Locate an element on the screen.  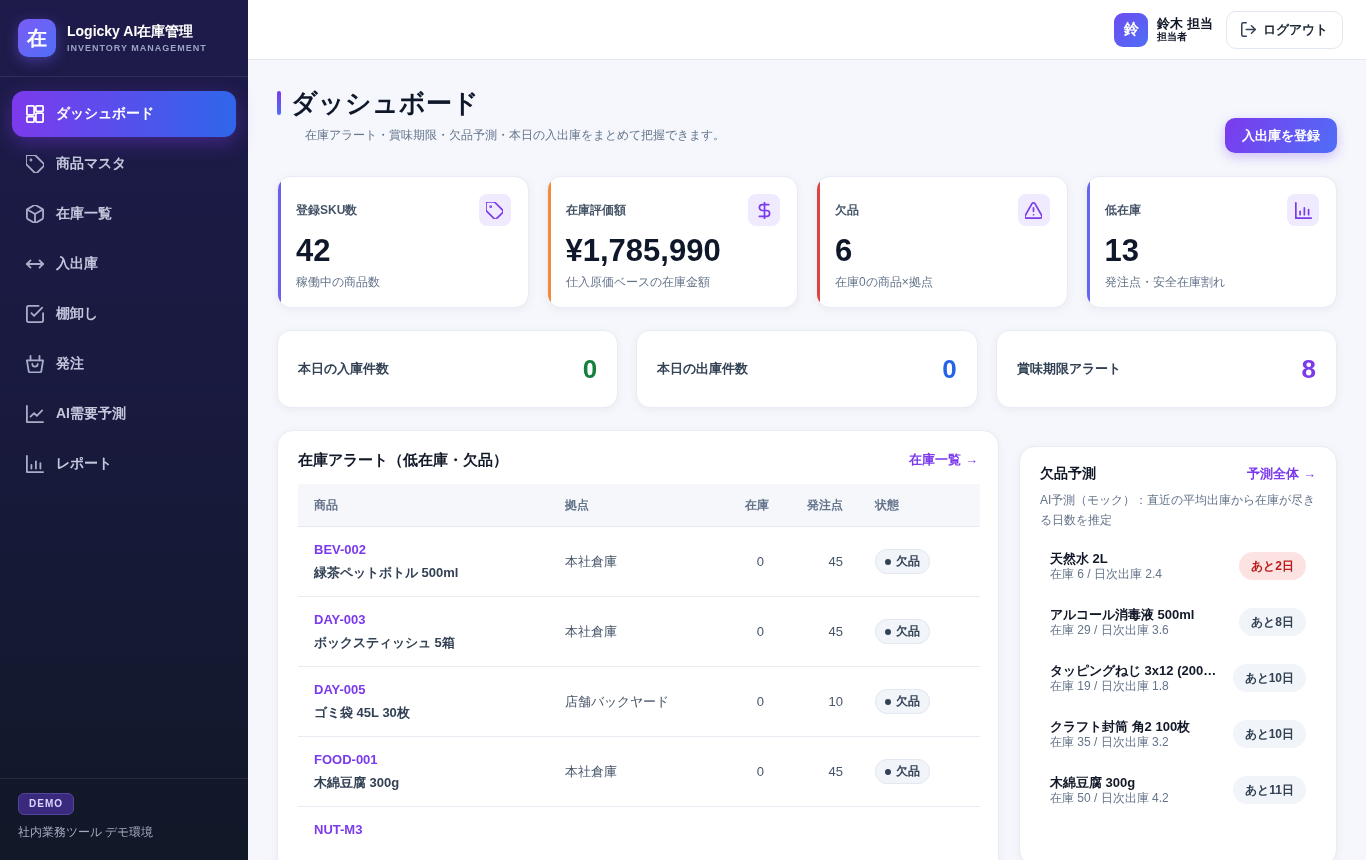
page-subtitle: 在庫アラート・賞味期限・欠品予測・本日の入出庫をまとめて把握できます。 is located at coordinates (515, 135).